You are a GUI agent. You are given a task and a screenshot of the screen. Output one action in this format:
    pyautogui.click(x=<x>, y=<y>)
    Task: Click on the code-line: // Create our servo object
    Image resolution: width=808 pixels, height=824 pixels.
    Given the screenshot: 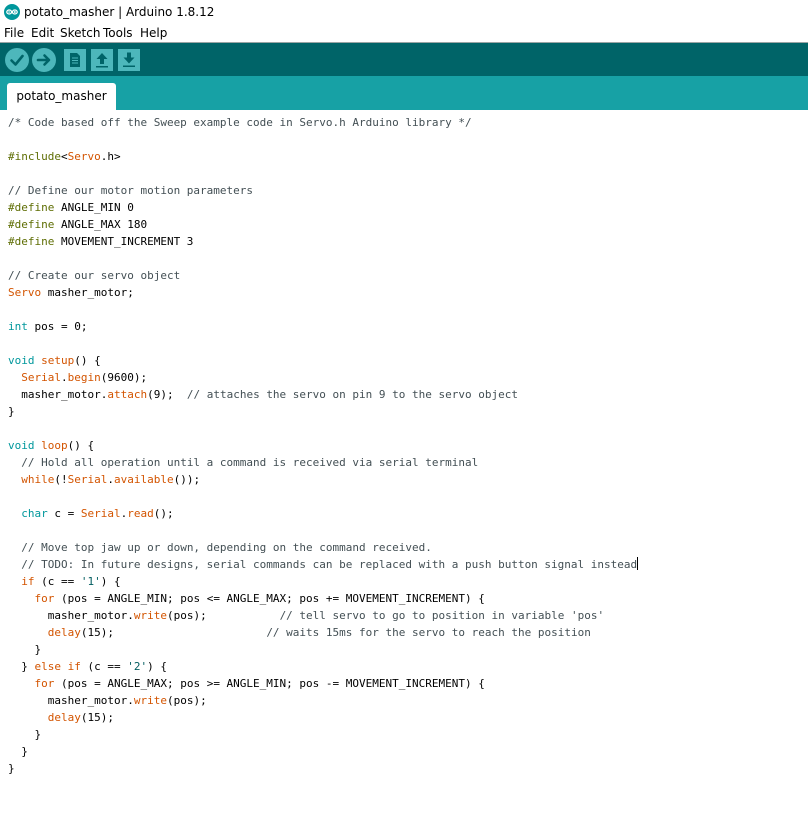 What is the action you would take?
    pyautogui.click(x=94, y=275)
    